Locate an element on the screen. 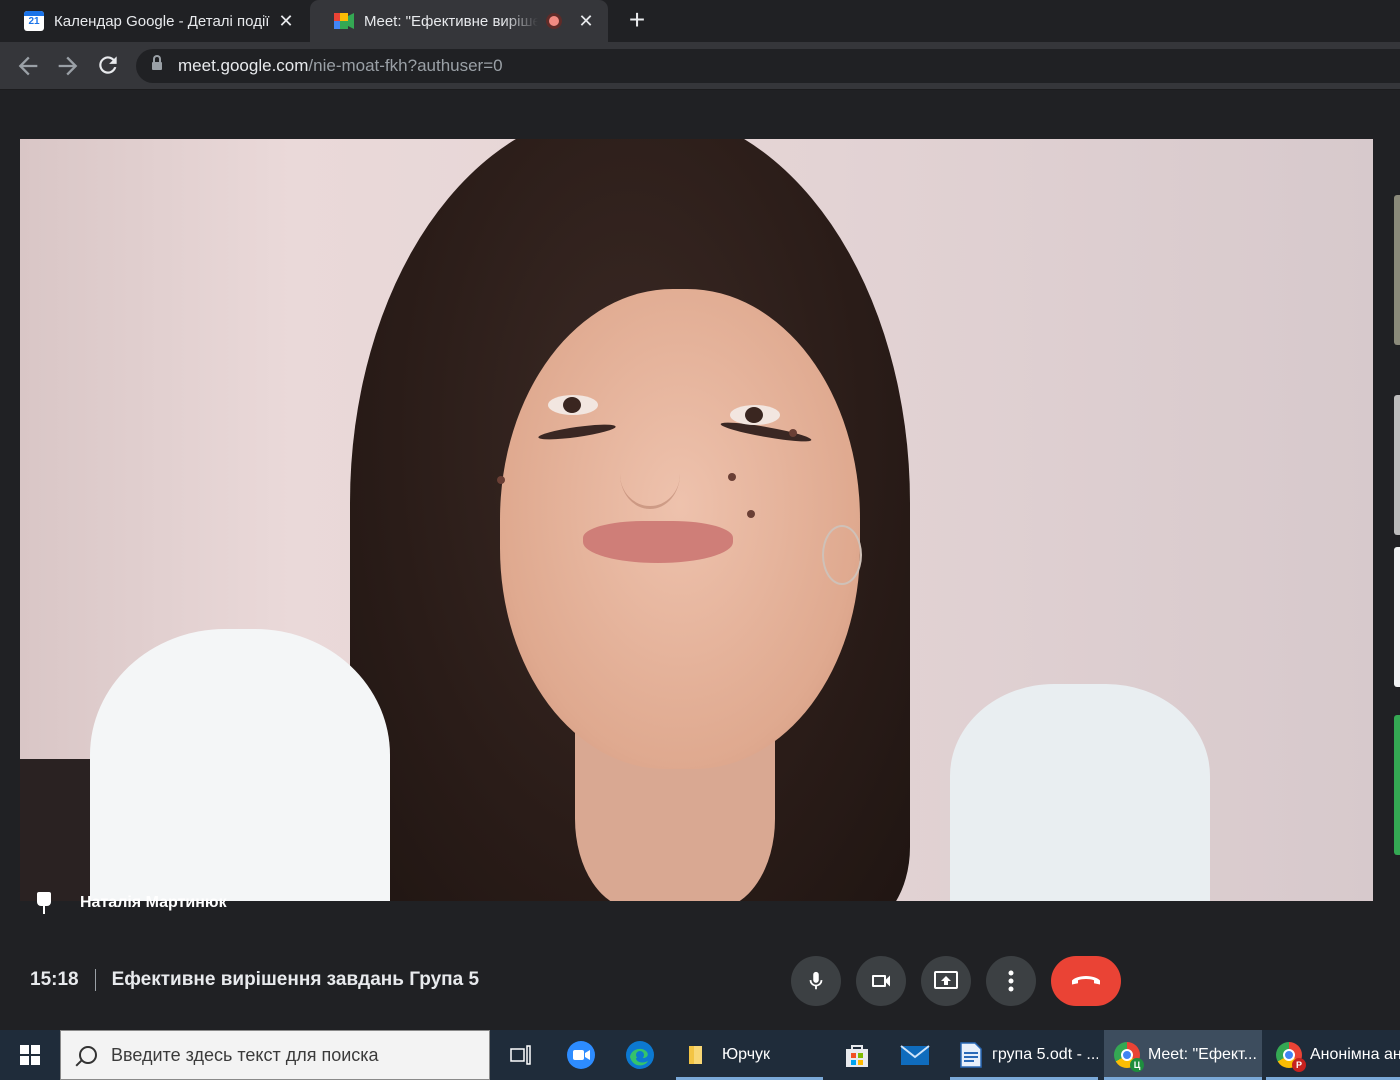 This screenshot has width=1400, height=1080. task-view-icon is located at coordinates (520, 1055).